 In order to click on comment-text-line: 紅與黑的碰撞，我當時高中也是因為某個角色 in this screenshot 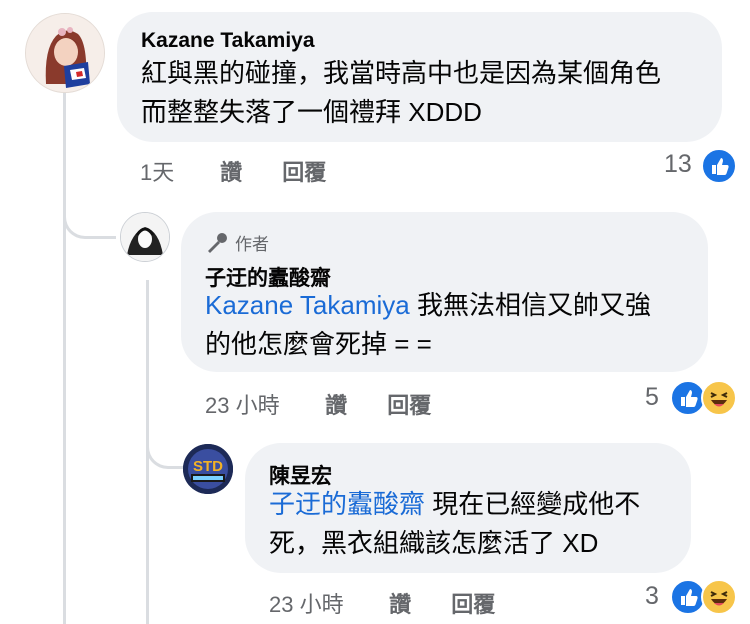, I will do `click(401, 73)`.